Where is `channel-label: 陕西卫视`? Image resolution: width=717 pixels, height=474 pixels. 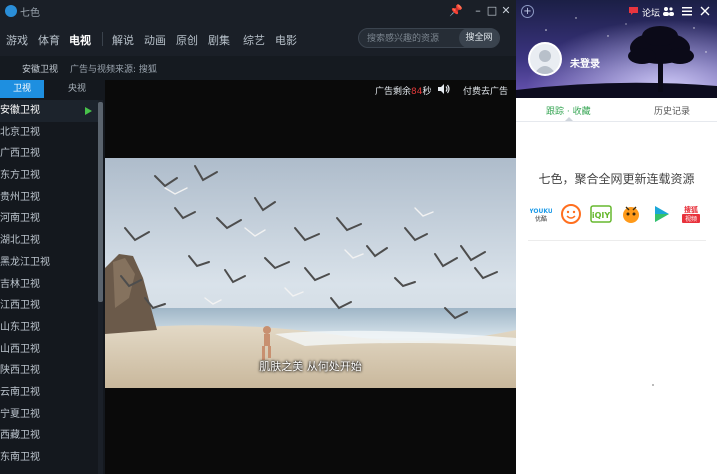 channel-label: 陕西卫视 is located at coordinates (20, 371).